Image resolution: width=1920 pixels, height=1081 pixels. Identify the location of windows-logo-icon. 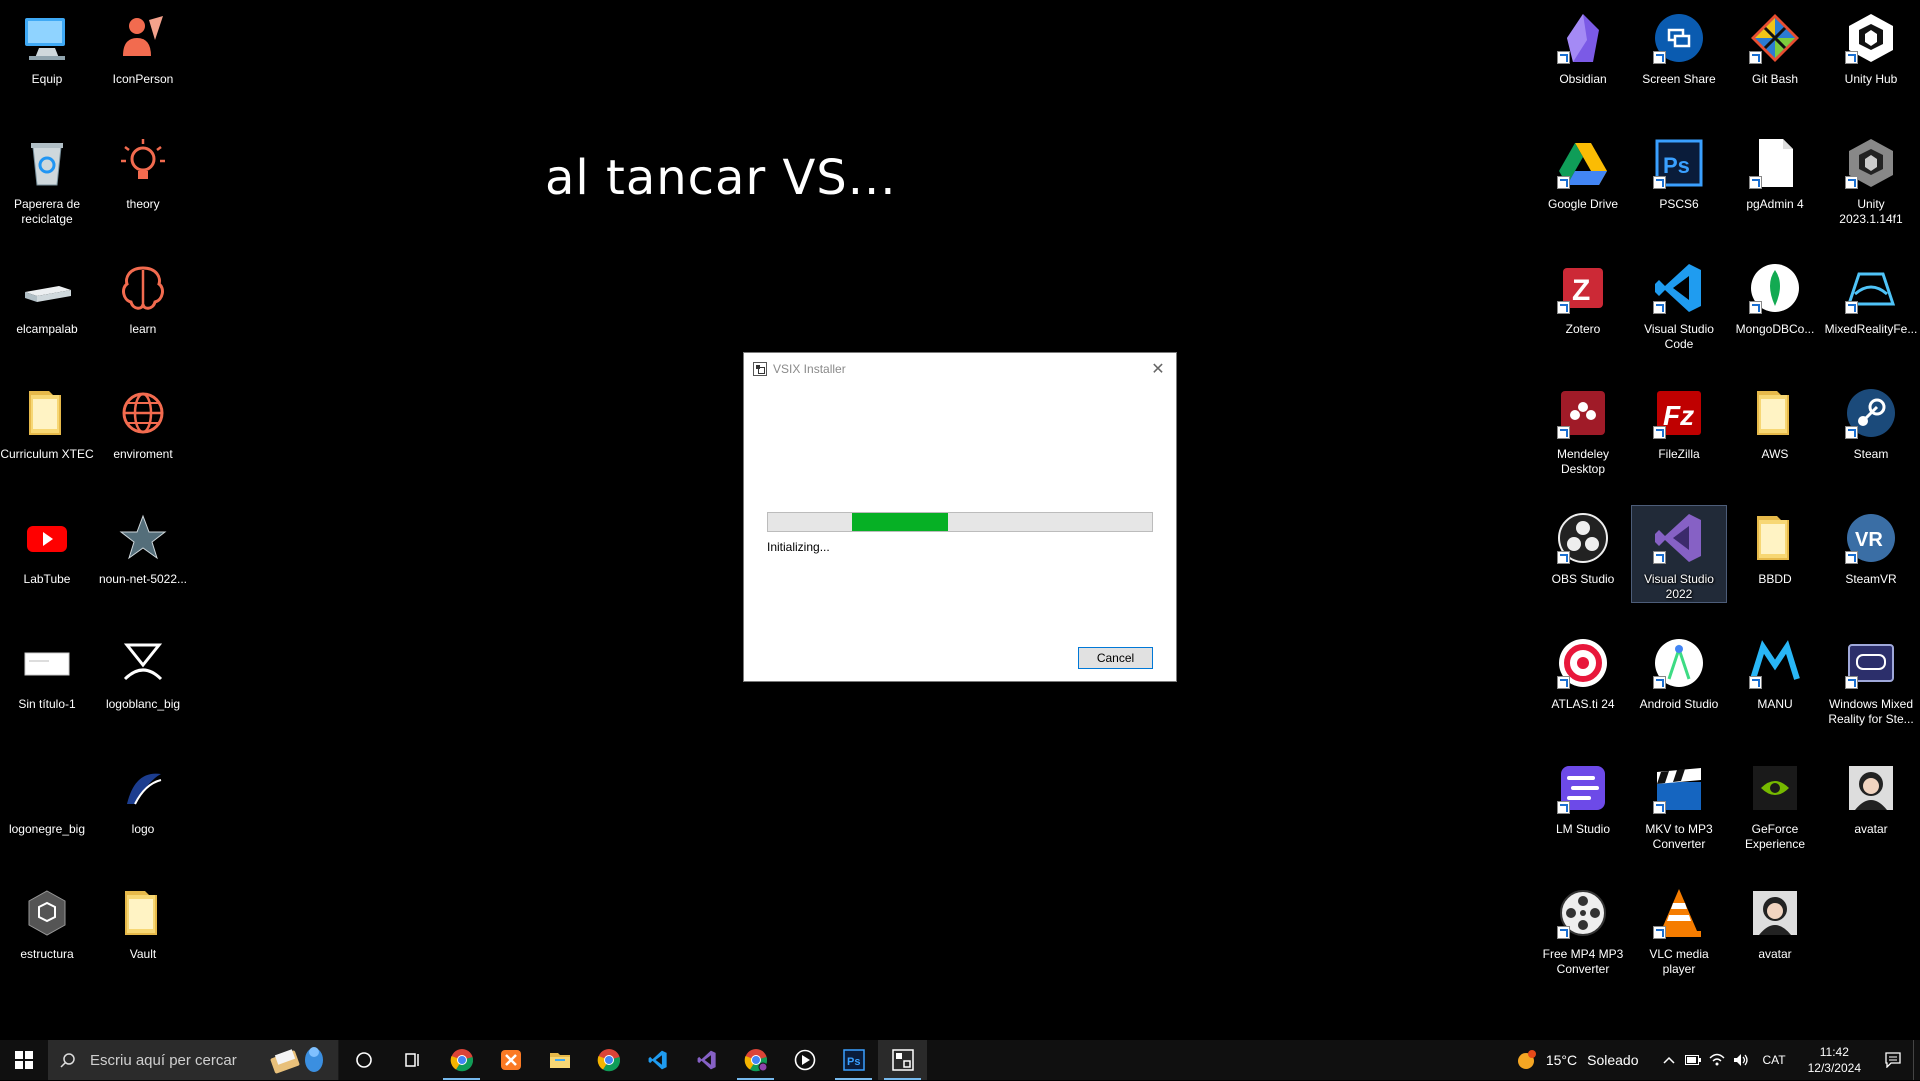
(24, 1060).